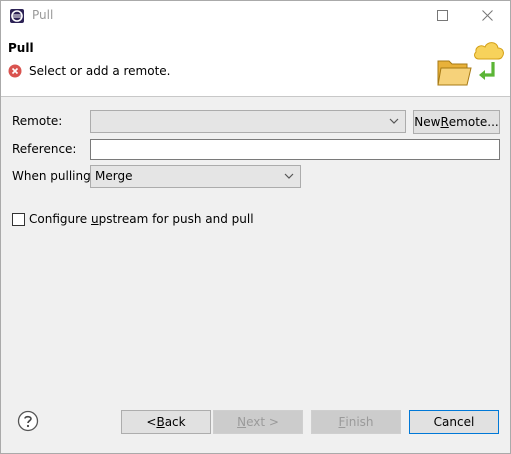  Describe the element at coordinates (17, 16) in the screenshot. I see `eclipse-app-icon` at that location.